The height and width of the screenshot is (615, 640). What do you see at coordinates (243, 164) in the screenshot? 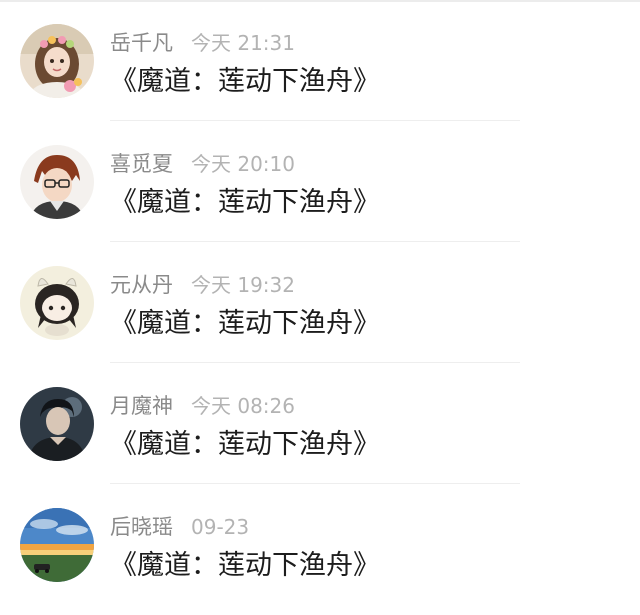
I see `timestamp: 今天 20:10` at bounding box center [243, 164].